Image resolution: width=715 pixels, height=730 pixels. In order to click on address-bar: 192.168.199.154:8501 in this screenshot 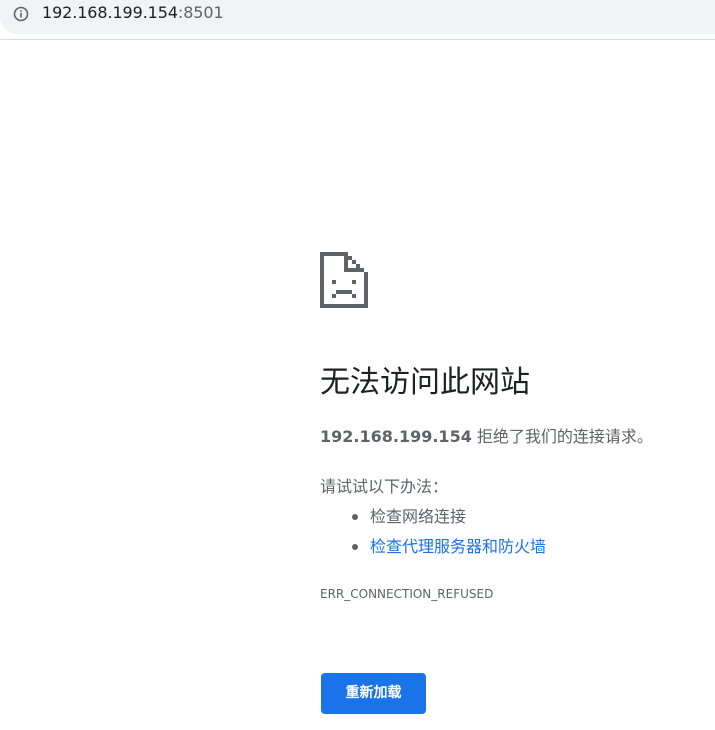, I will do `click(357, 17)`.